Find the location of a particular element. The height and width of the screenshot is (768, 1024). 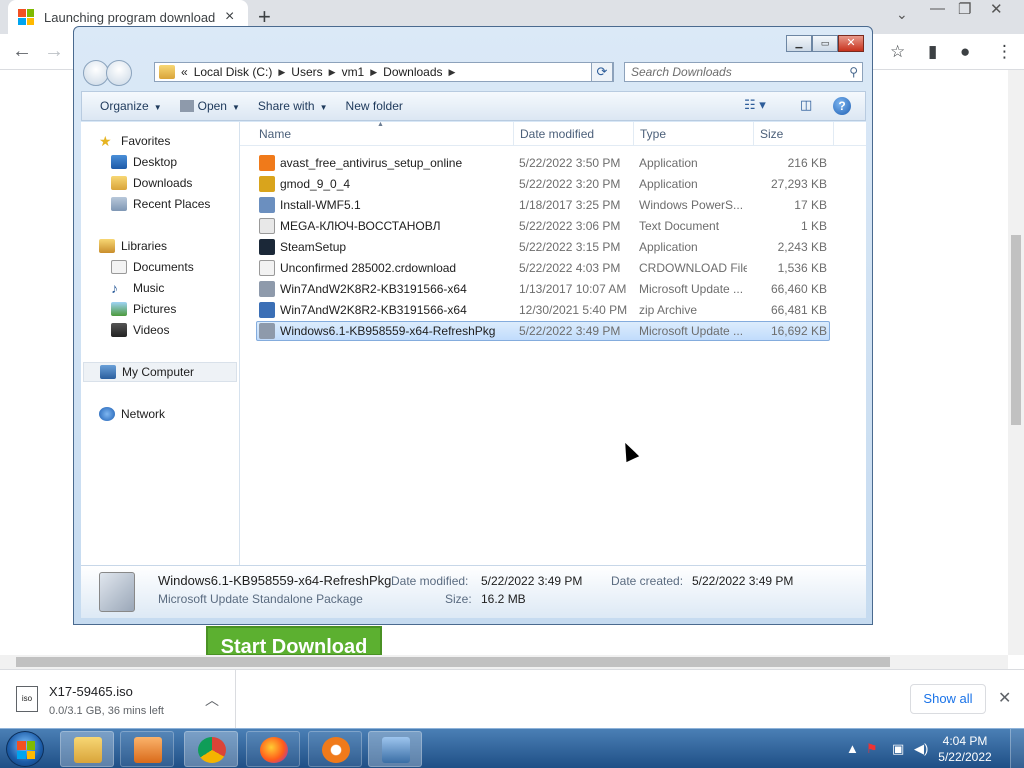

tab-close-icon: × is located at coordinates (229, 17).